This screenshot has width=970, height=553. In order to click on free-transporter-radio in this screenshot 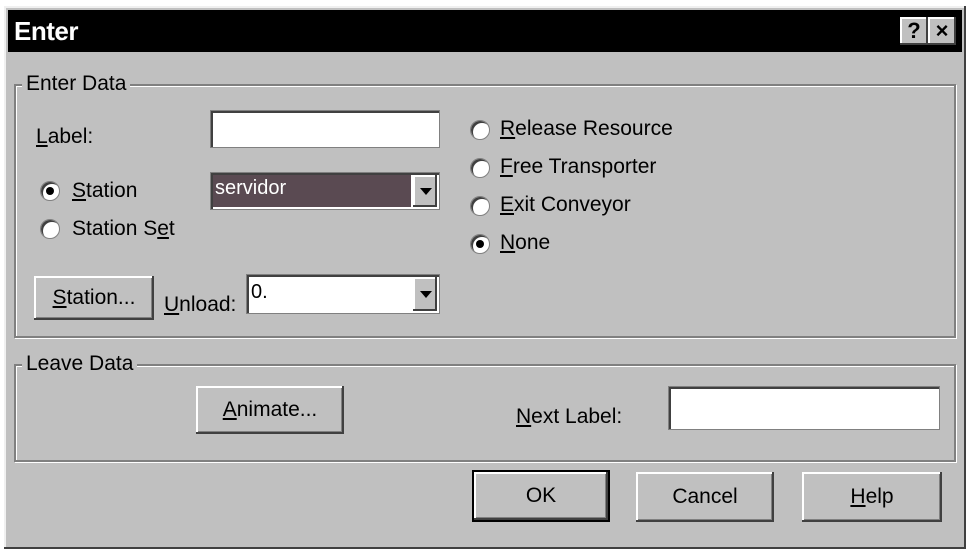, I will do `click(480, 168)`.